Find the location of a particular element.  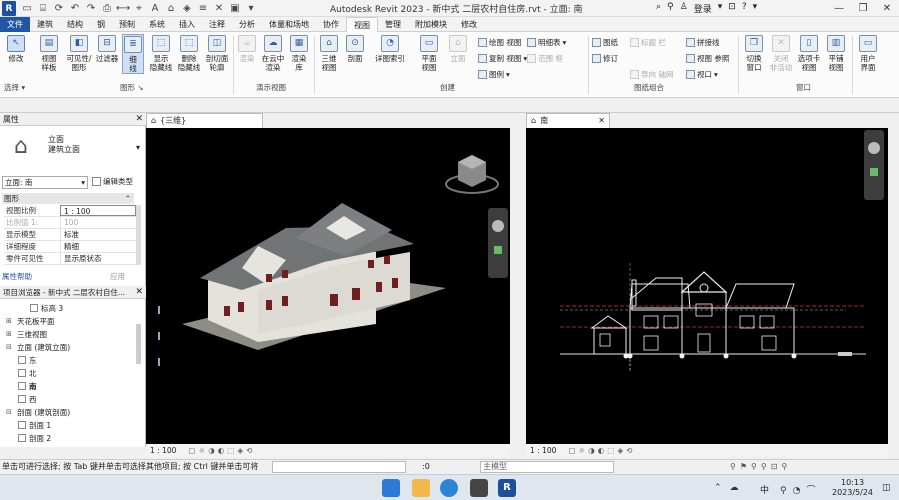

notification-icon: ◫ is located at coordinates (886, 488).